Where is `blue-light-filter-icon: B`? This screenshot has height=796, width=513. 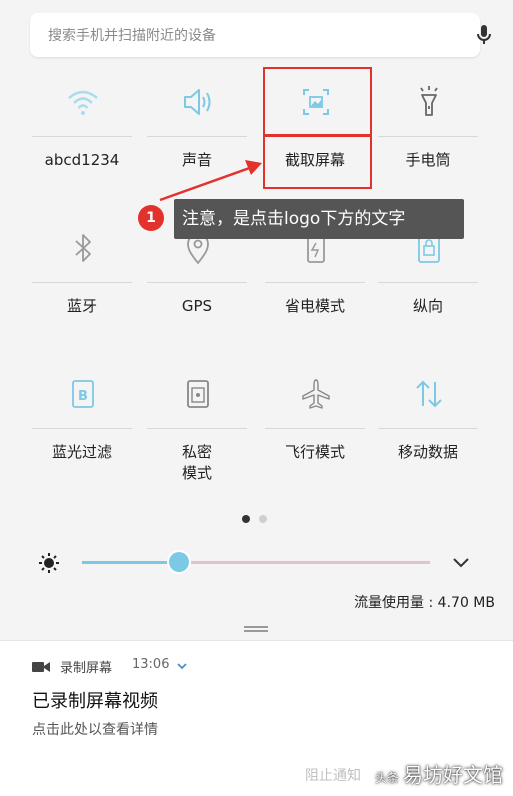
blue-light-filter-icon: B is located at coordinates (83, 394).